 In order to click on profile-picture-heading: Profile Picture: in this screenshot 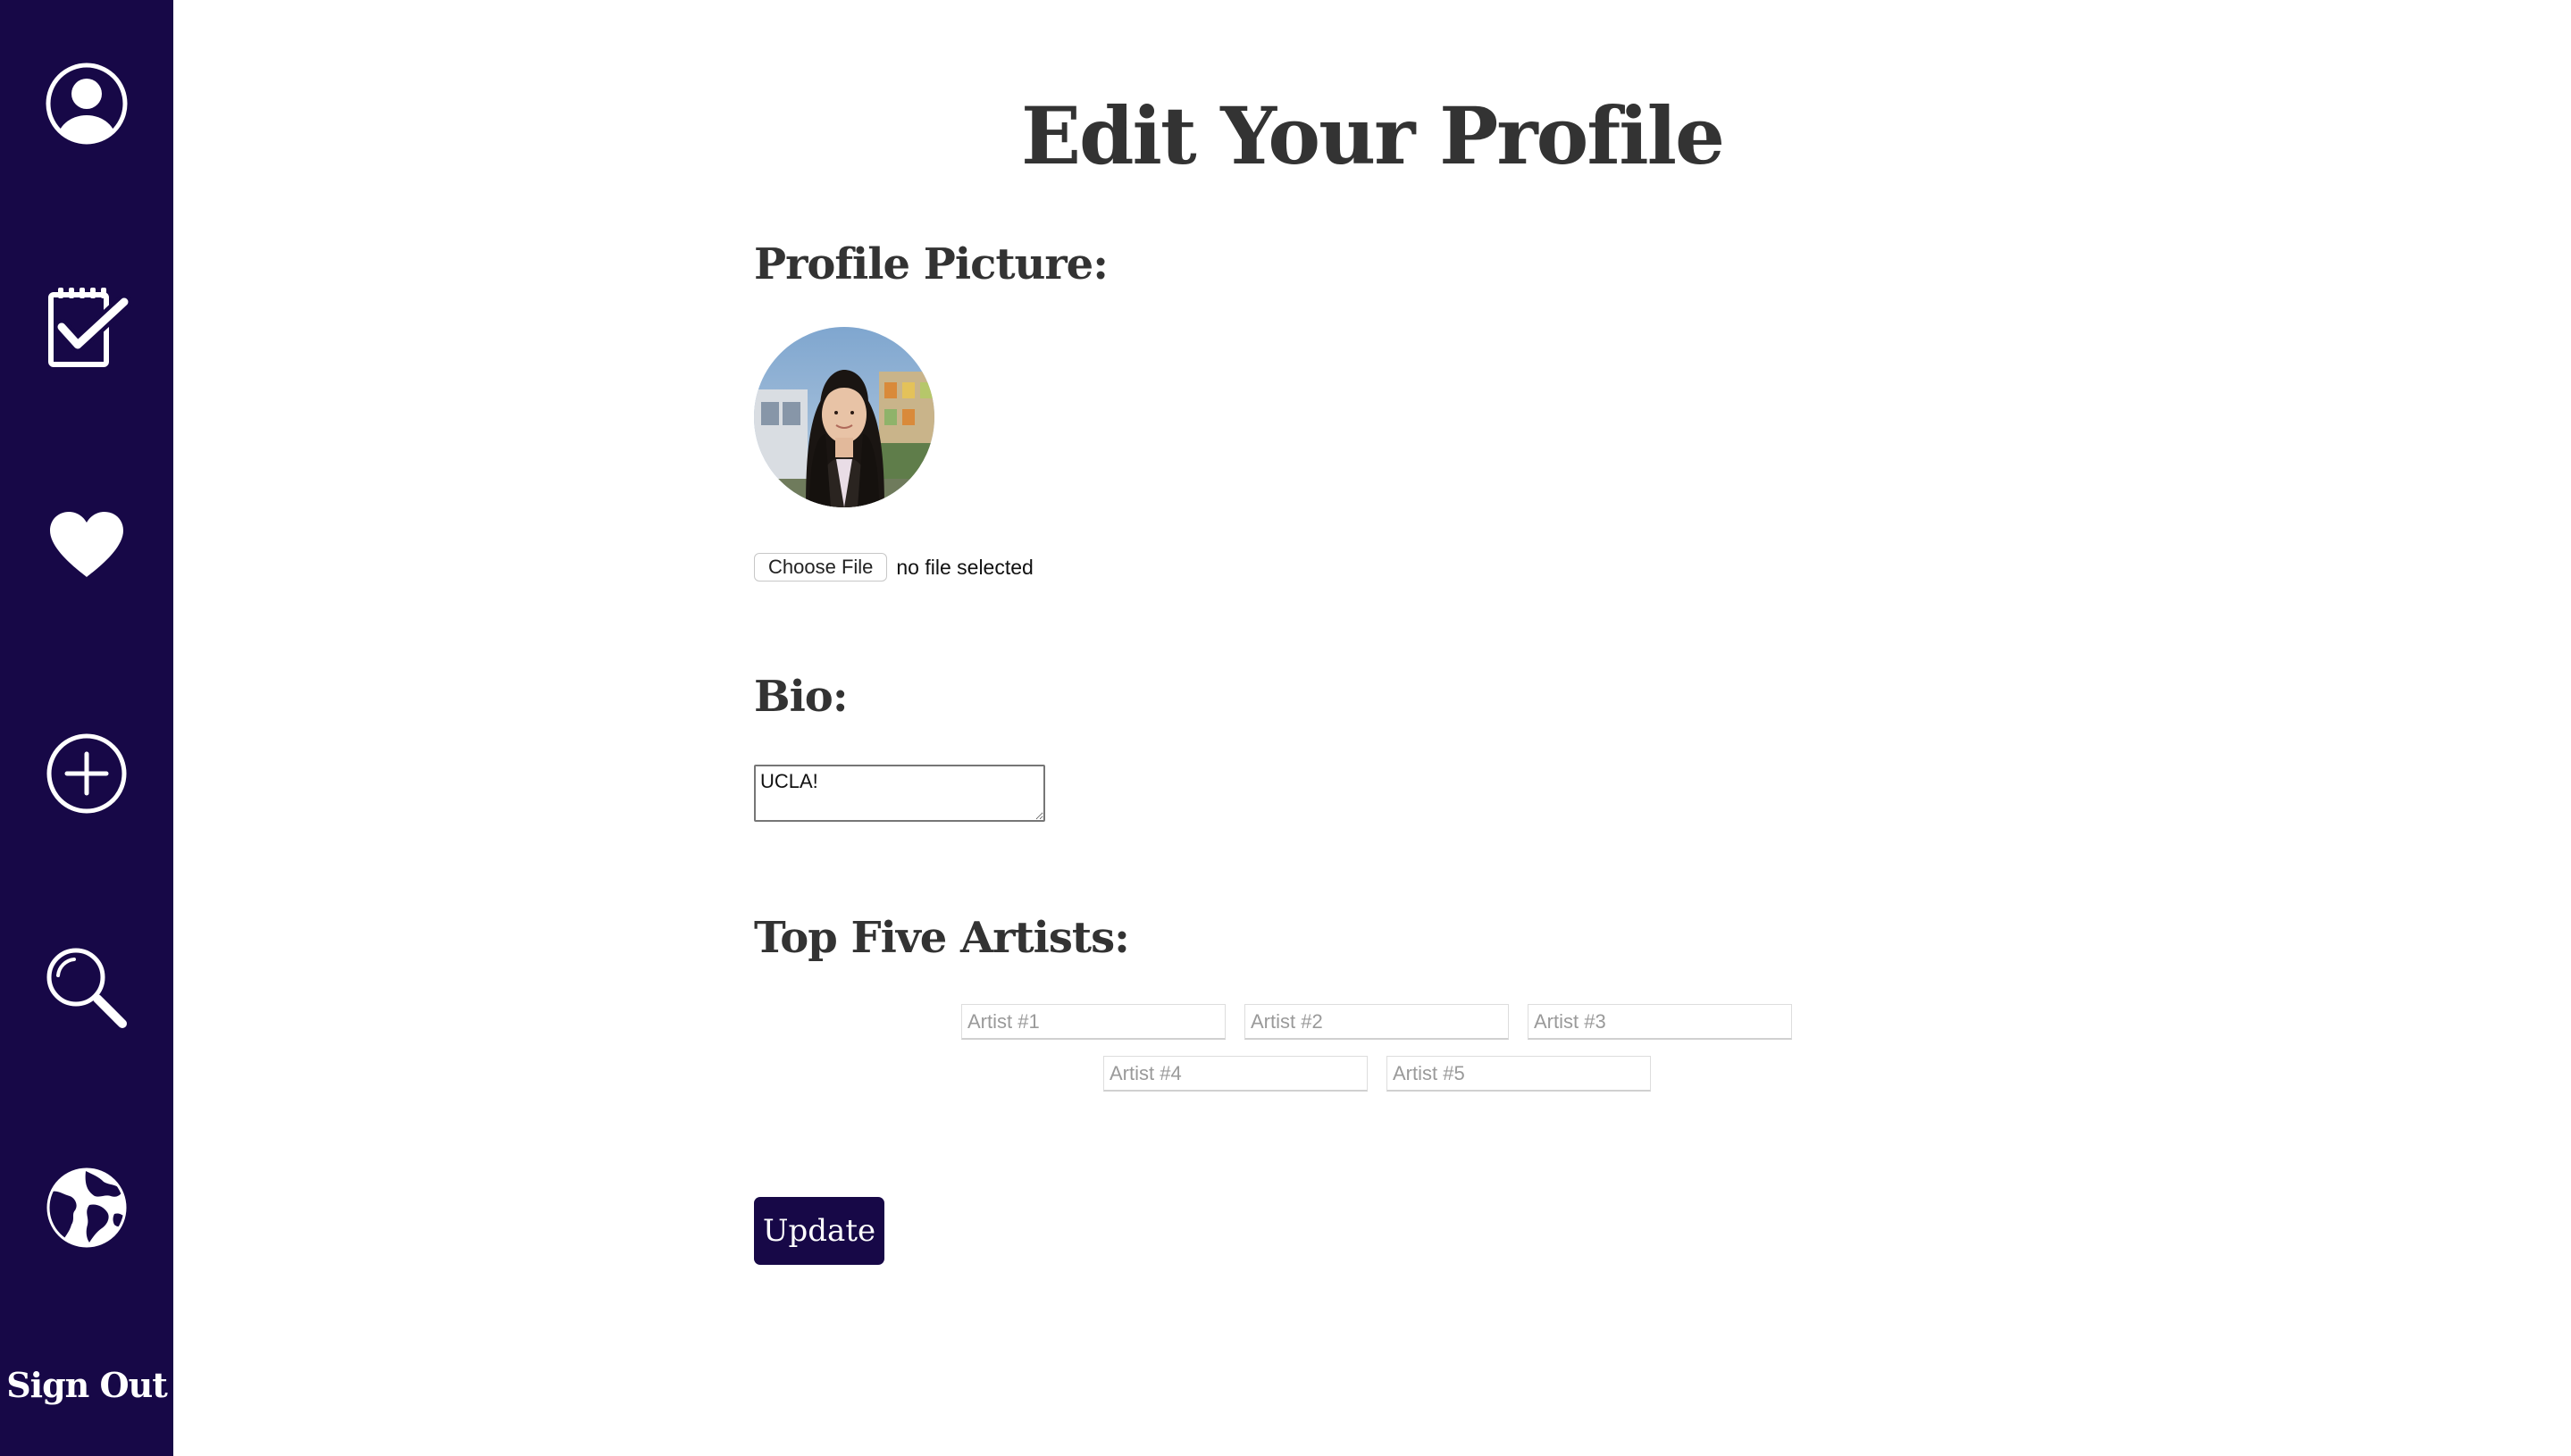, I will do `click(931, 264)`.